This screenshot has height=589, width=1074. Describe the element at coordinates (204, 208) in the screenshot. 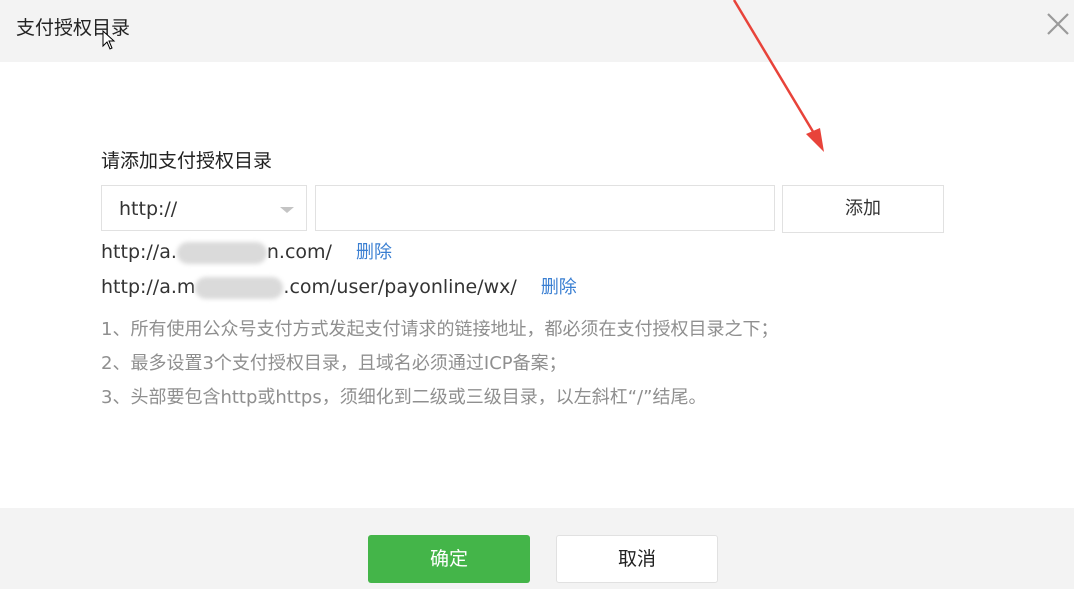

I see `protocol-select: http://` at that location.